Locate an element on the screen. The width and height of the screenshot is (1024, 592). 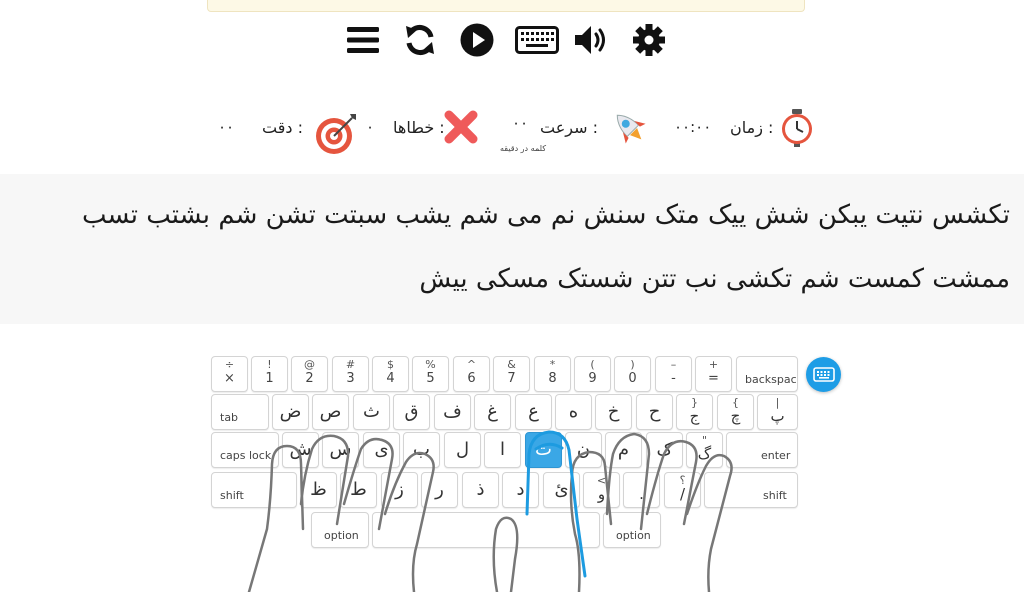
key-period: . is located at coordinates (641, 490).